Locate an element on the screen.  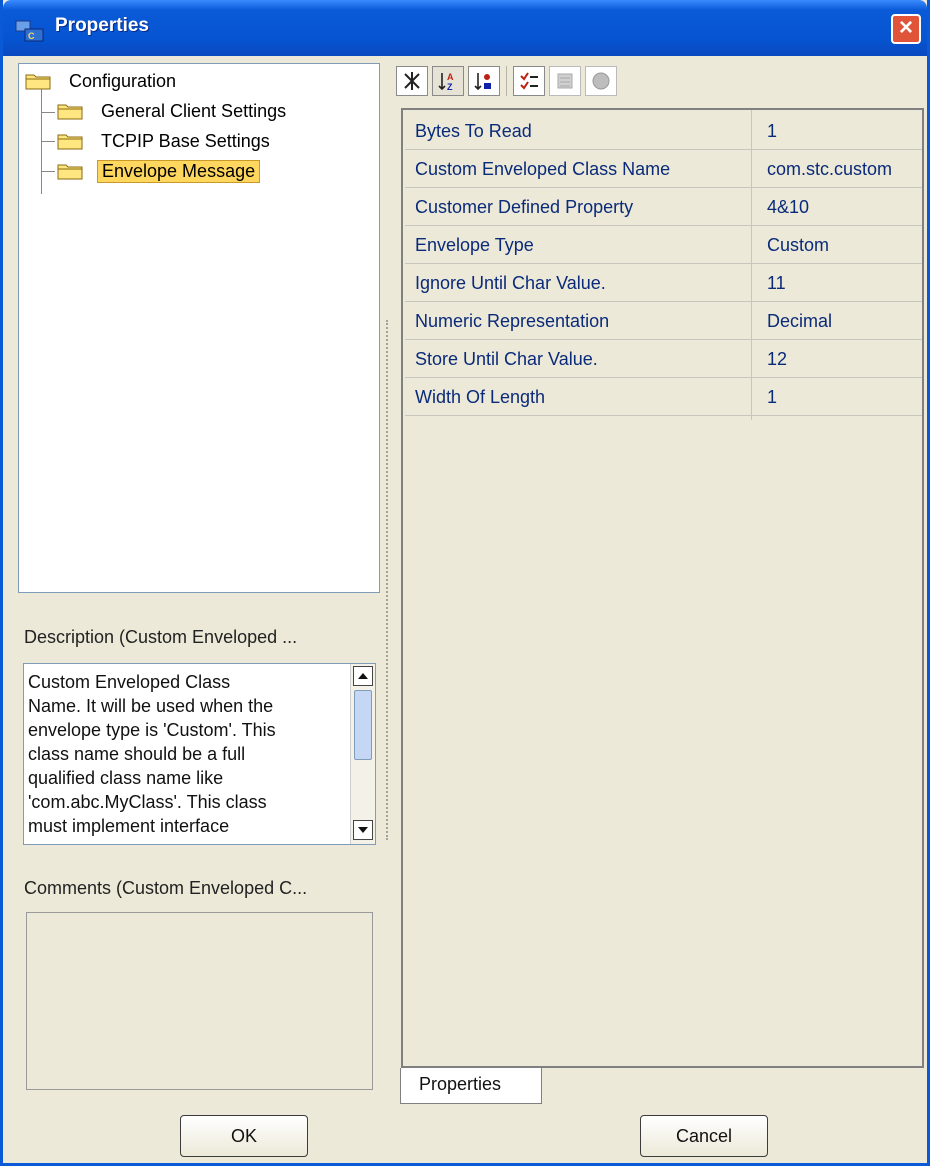
edit-list-icon is located at coordinates (529, 81).